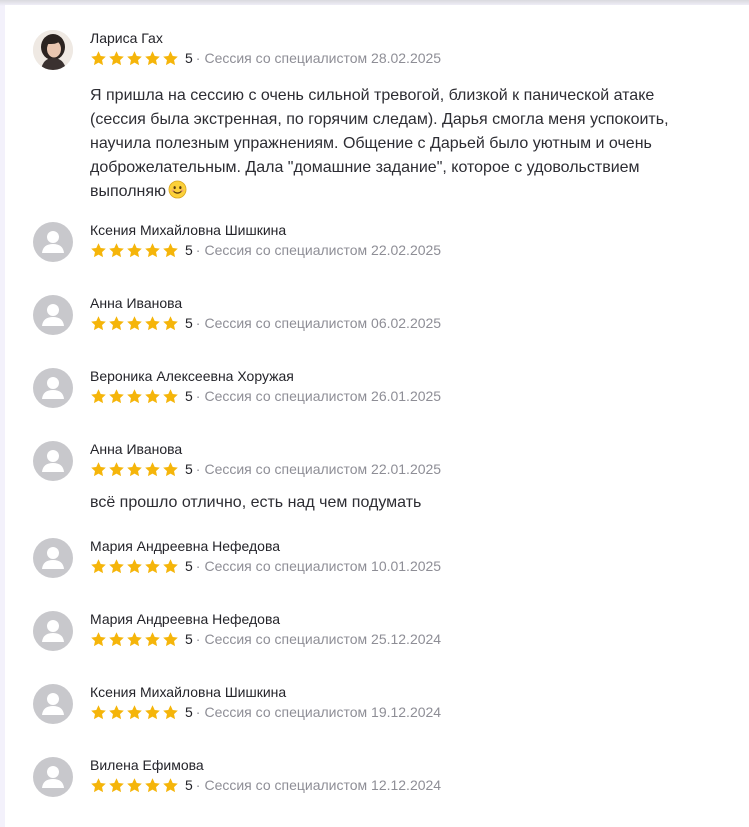  Describe the element at coordinates (265, 58) in the screenshot. I see `review-meta: 5 · Сессия со специалистом 28.02.2025` at that location.